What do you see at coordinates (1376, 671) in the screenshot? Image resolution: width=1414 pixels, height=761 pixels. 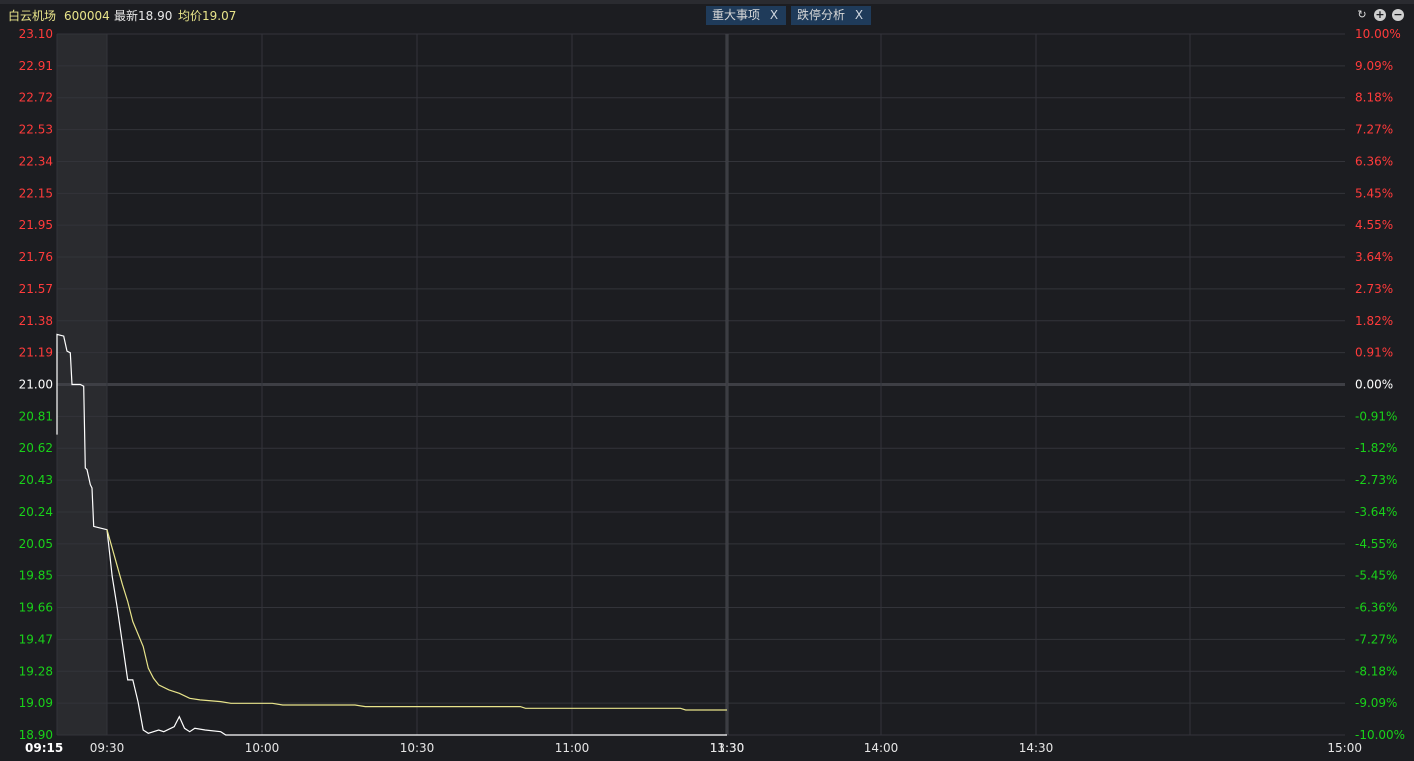 I see `y-tick-label-right: -8.18%` at bounding box center [1376, 671].